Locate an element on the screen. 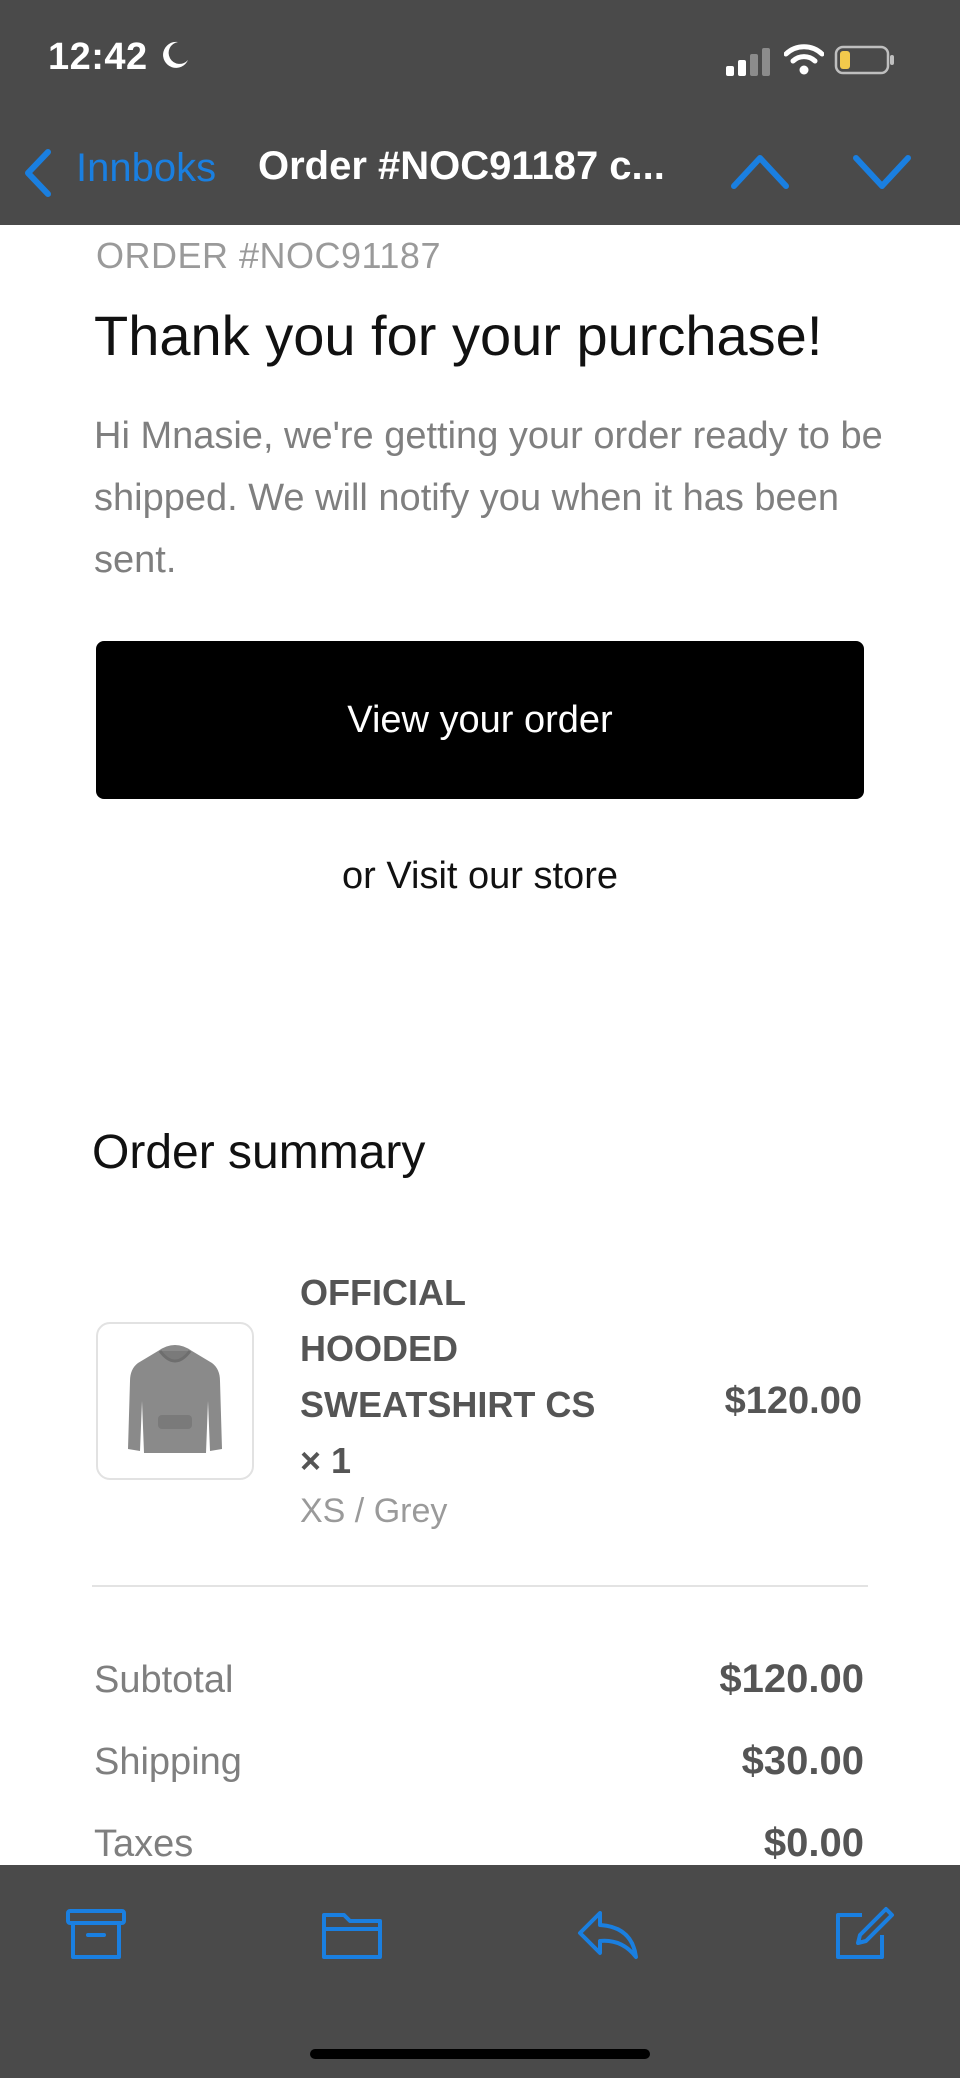 The height and width of the screenshot is (2078, 960). archive-icon is located at coordinates (96, 1934).